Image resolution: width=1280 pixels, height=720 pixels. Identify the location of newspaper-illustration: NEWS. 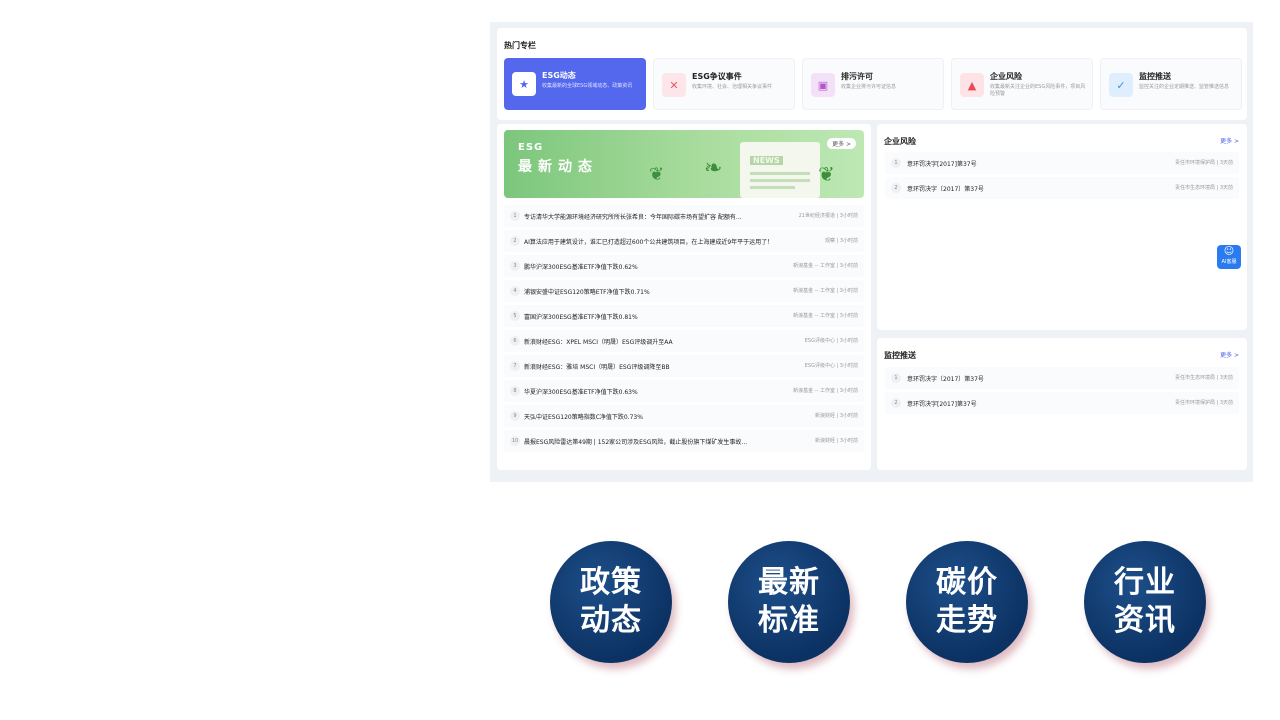
(780, 170).